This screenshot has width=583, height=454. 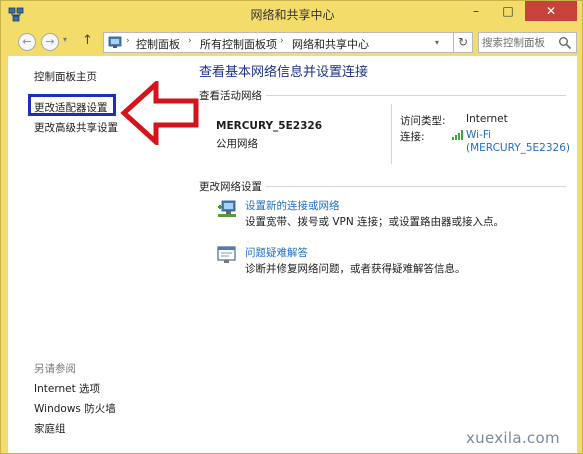 I want to click on new-connection-icon, so click(x=227, y=208).